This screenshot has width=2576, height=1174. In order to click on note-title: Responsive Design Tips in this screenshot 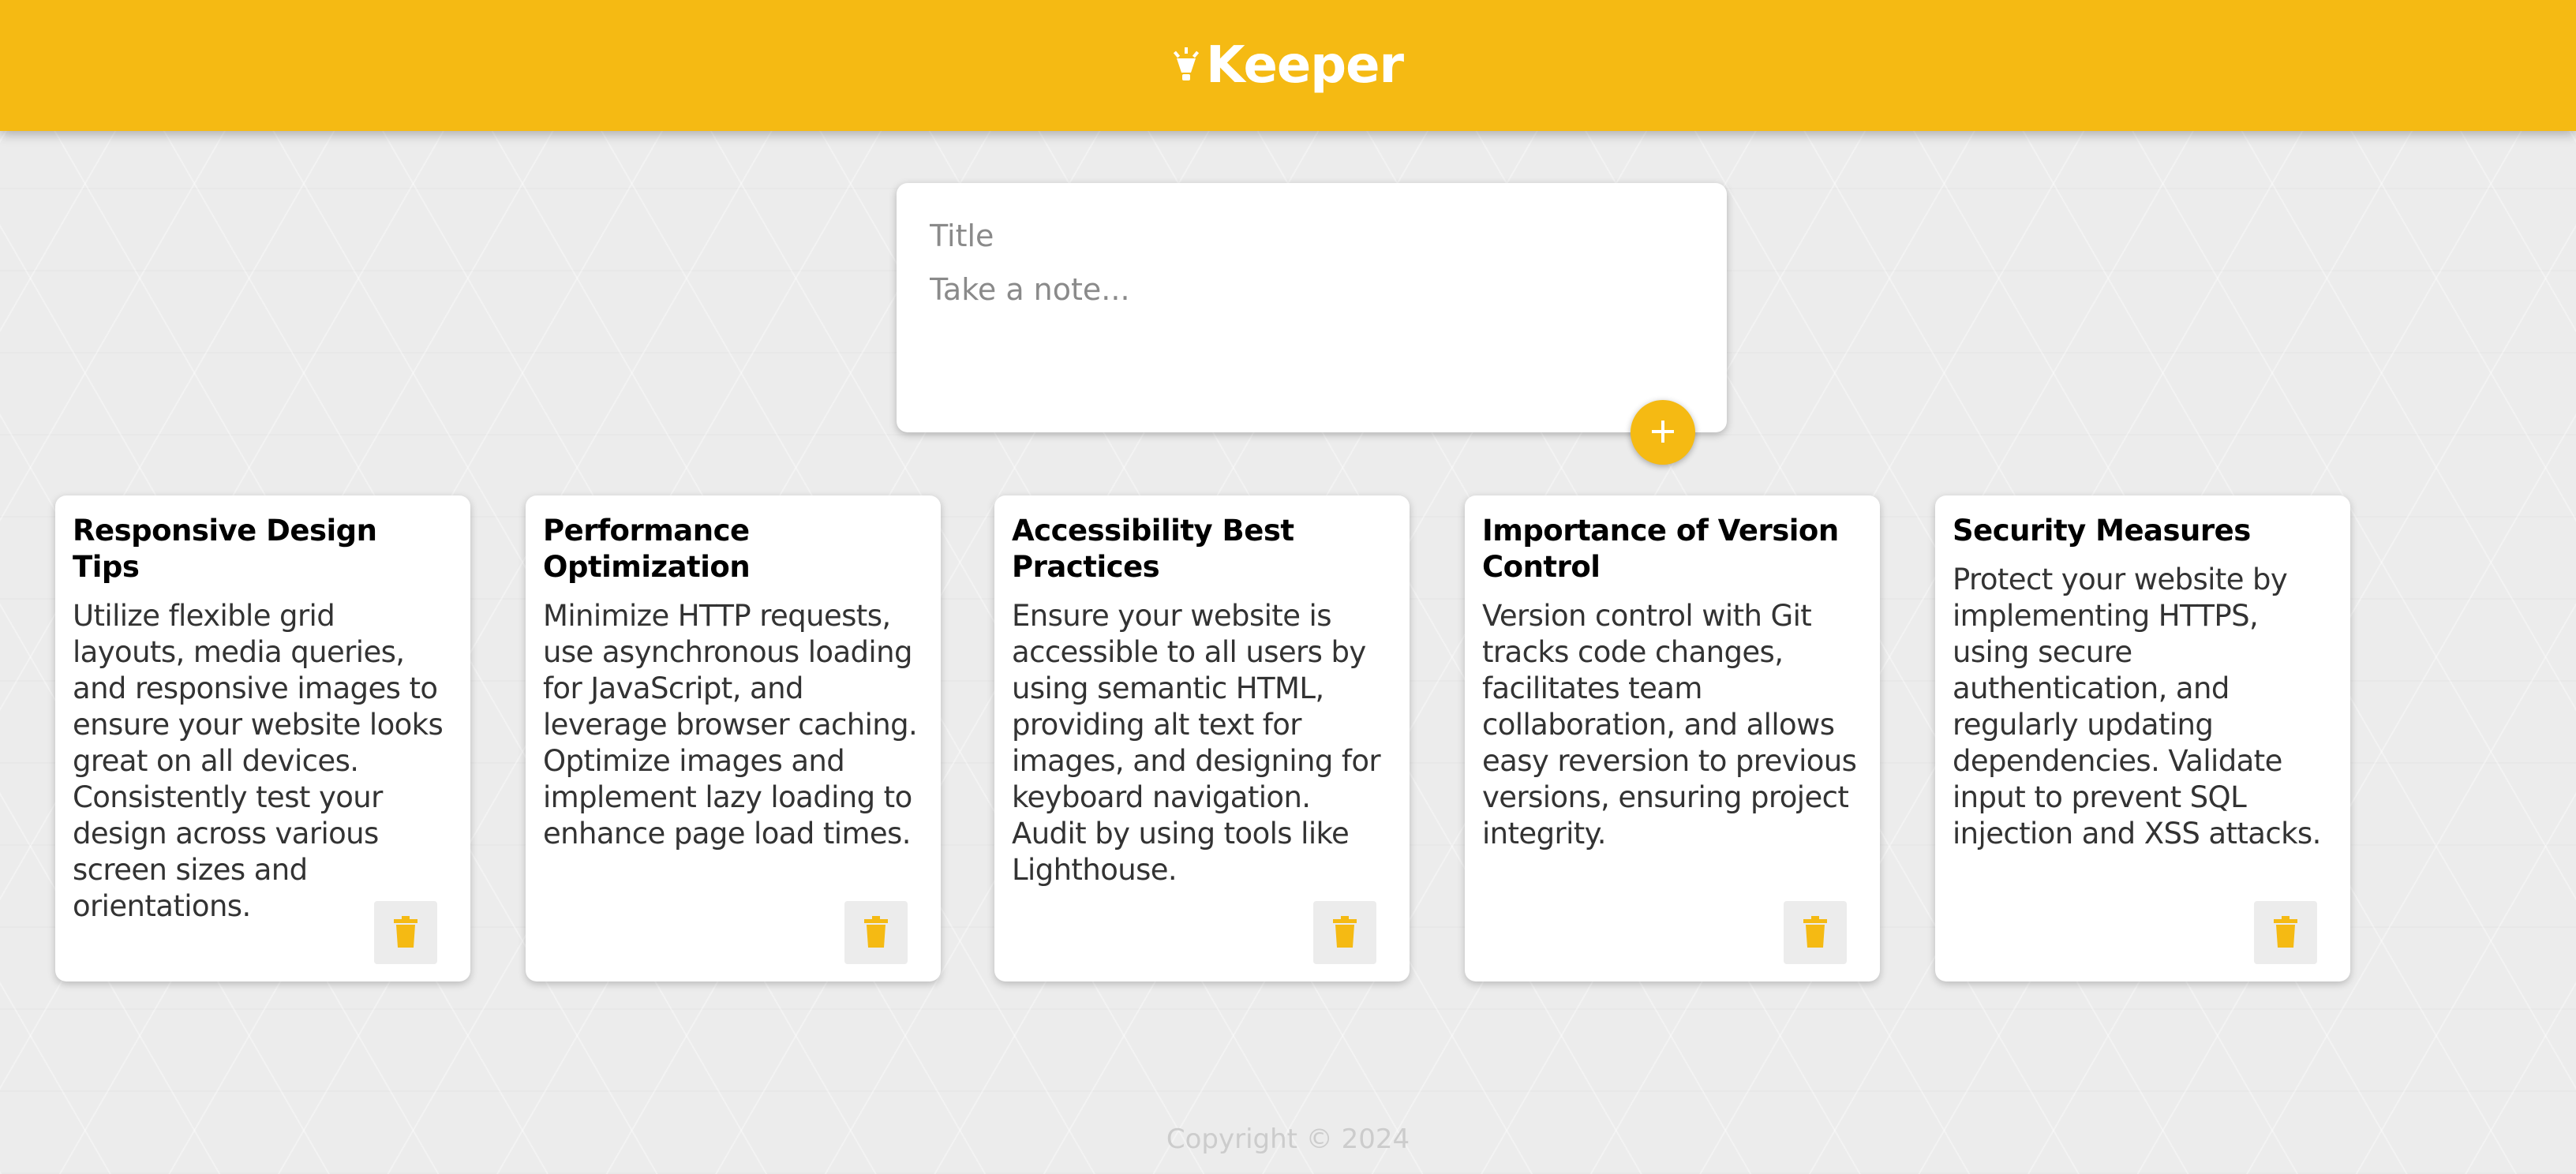, I will do `click(225, 549)`.